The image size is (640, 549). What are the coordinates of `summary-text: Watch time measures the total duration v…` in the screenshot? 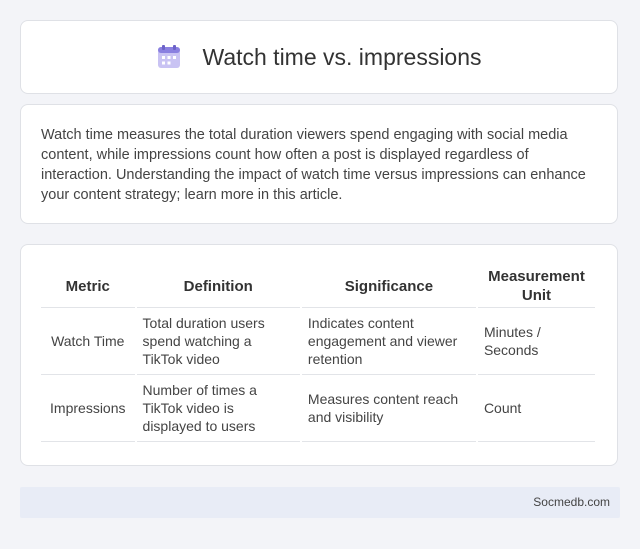 It's located at (313, 165).